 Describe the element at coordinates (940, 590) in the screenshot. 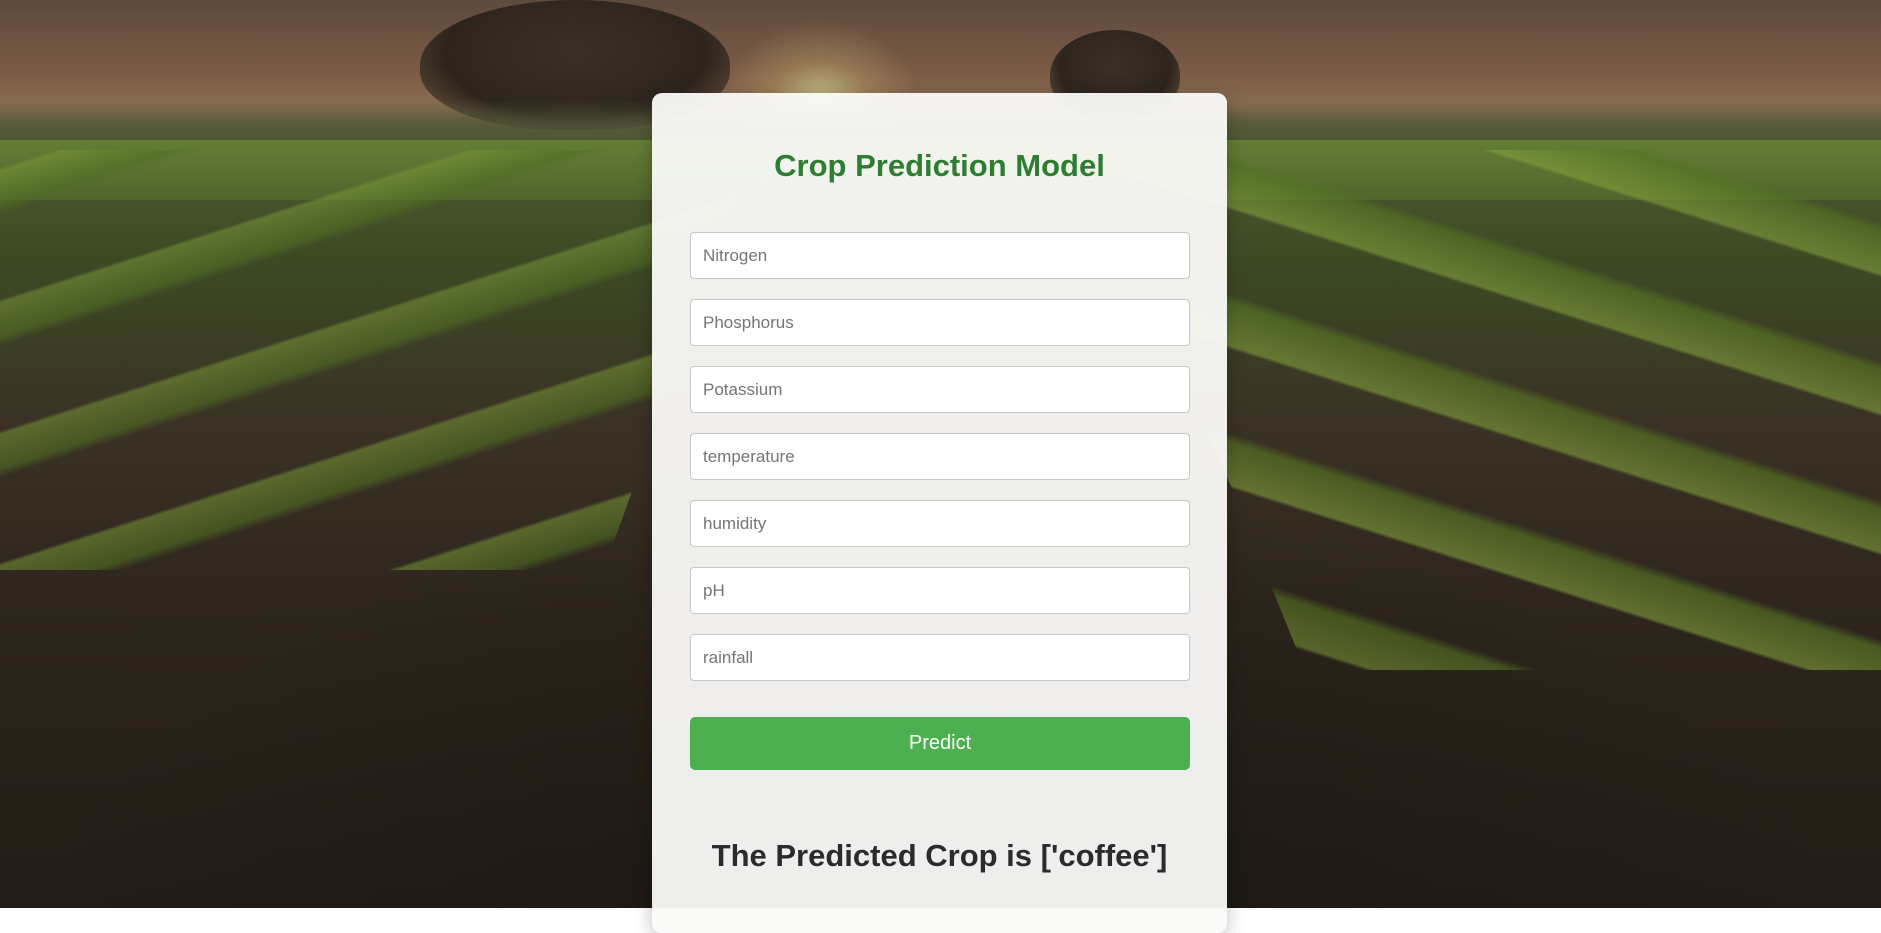

I see `ph-input` at that location.